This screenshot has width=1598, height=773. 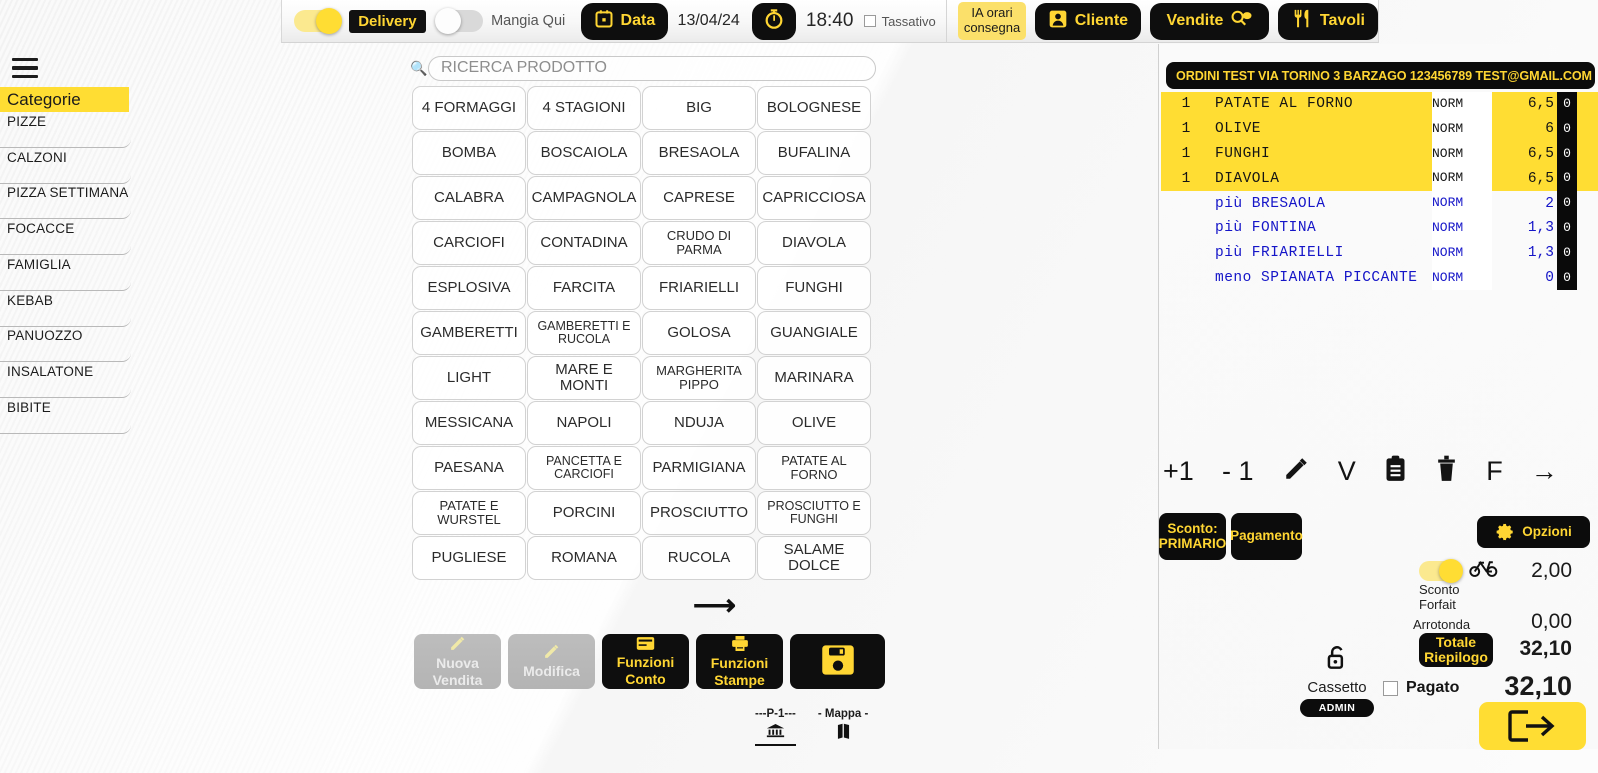 What do you see at coordinates (584, 423) in the screenshot?
I see `product-button: NAPOLI` at bounding box center [584, 423].